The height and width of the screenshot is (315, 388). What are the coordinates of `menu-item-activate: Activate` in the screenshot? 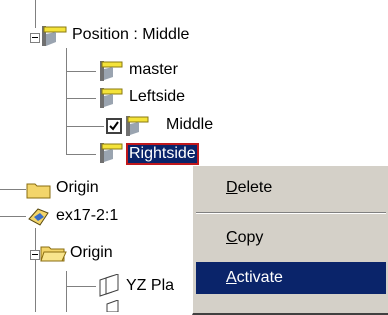 It's located at (291, 278).